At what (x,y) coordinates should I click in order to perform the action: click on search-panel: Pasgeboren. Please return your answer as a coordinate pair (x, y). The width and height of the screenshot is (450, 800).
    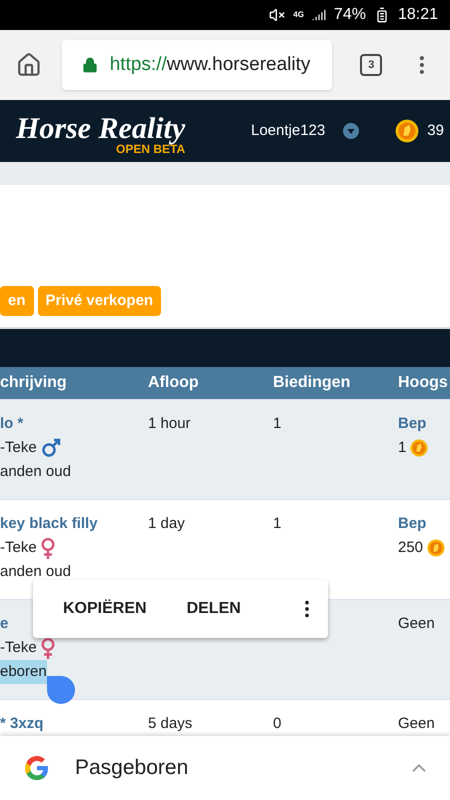
    Looking at the image, I should click on (225, 768).